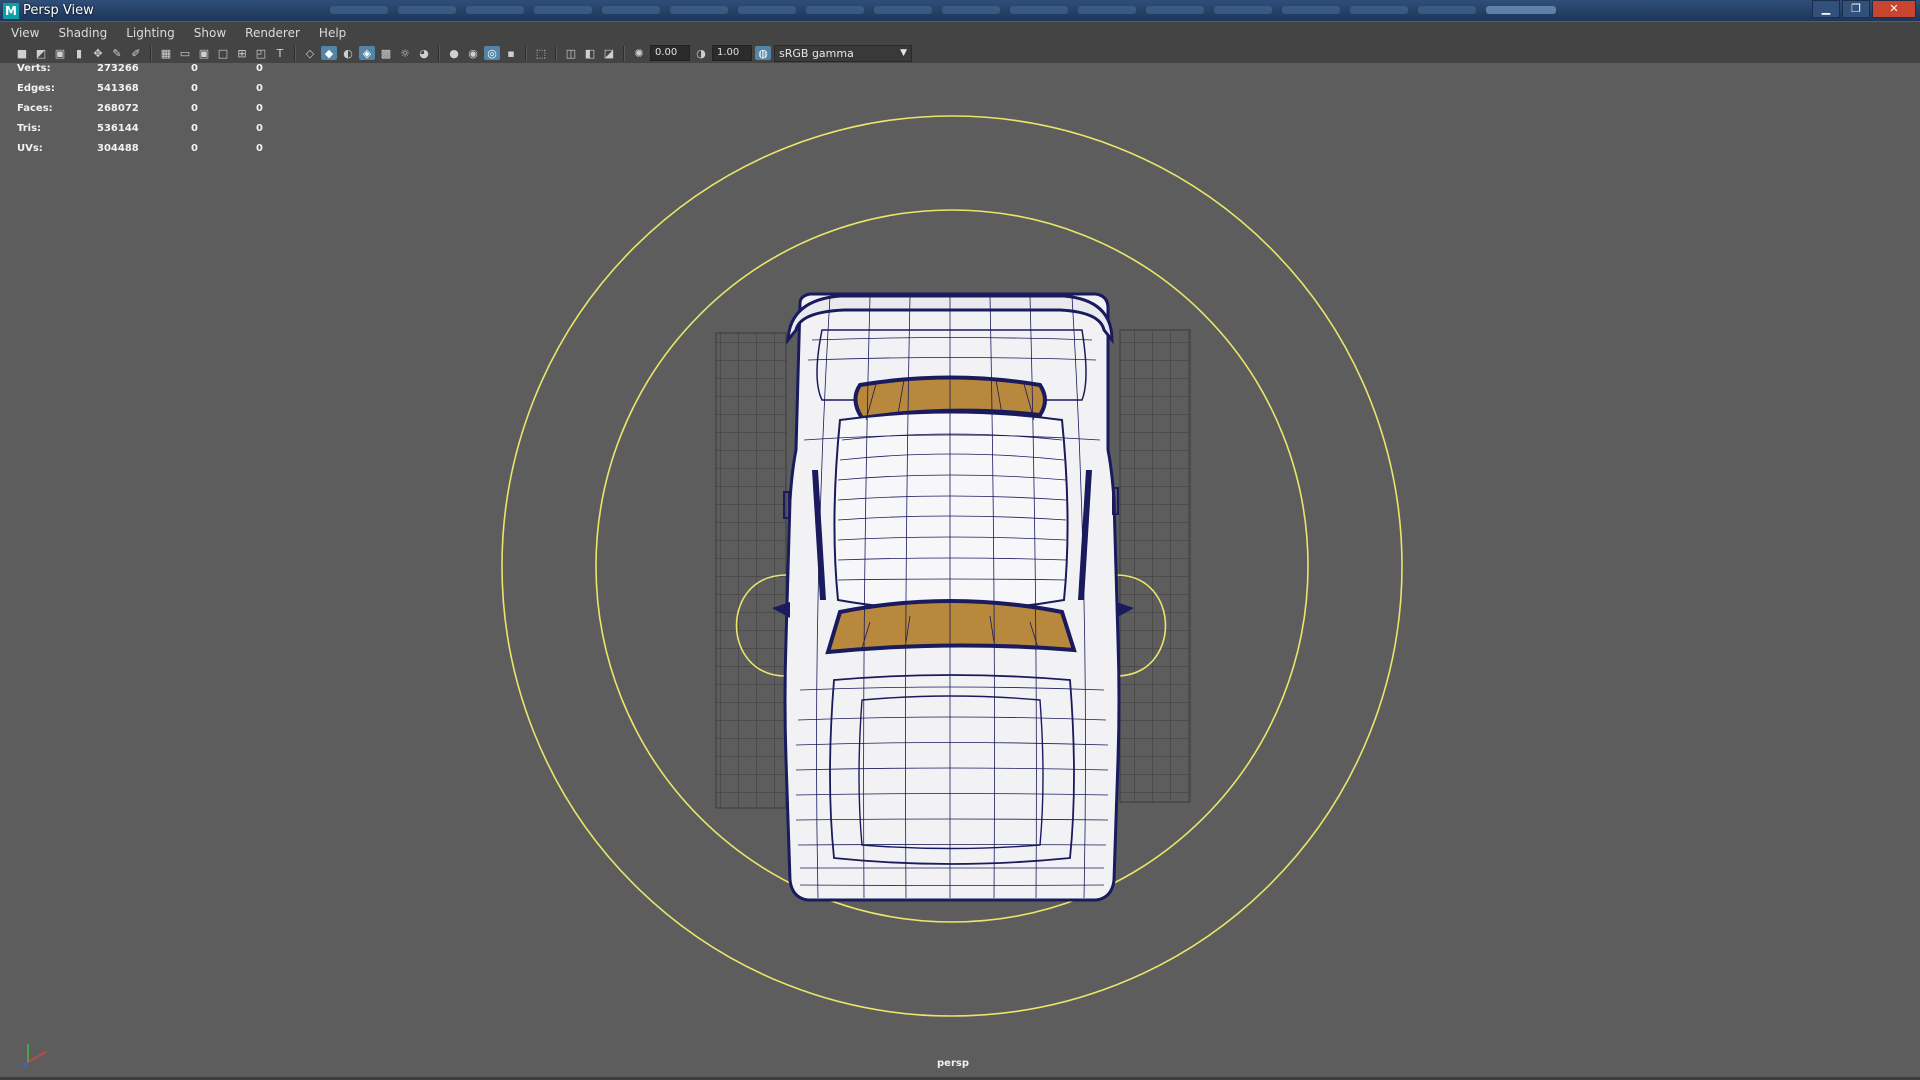 Image resolution: width=1920 pixels, height=1080 pixels. I want to click on field-chart-icon: ⊞, so click(242, 53).